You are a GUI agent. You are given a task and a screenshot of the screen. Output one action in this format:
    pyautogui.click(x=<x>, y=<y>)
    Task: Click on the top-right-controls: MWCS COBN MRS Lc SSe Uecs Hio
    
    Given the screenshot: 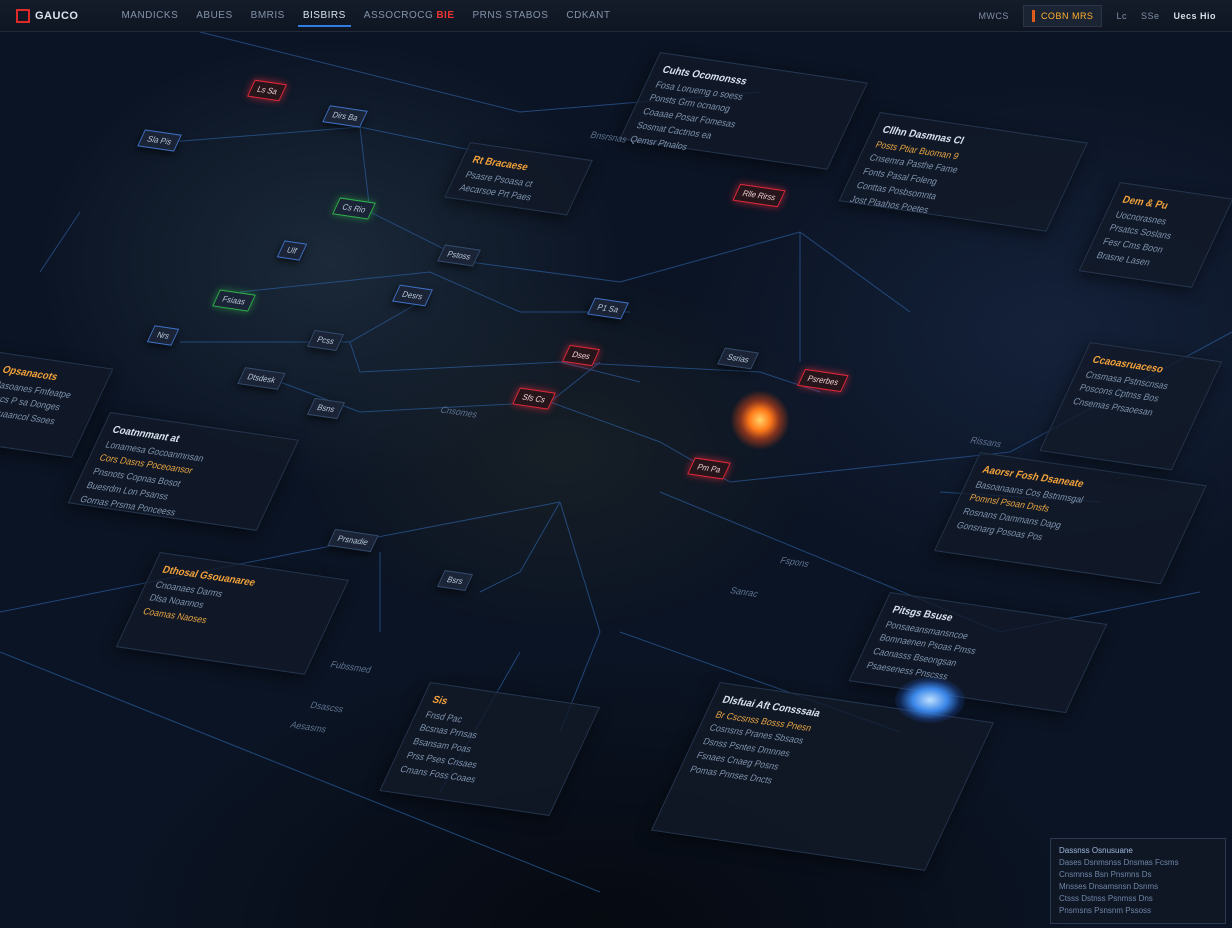 What is the action you would take?
    pyautogui.click(x=1097, y=15)
    